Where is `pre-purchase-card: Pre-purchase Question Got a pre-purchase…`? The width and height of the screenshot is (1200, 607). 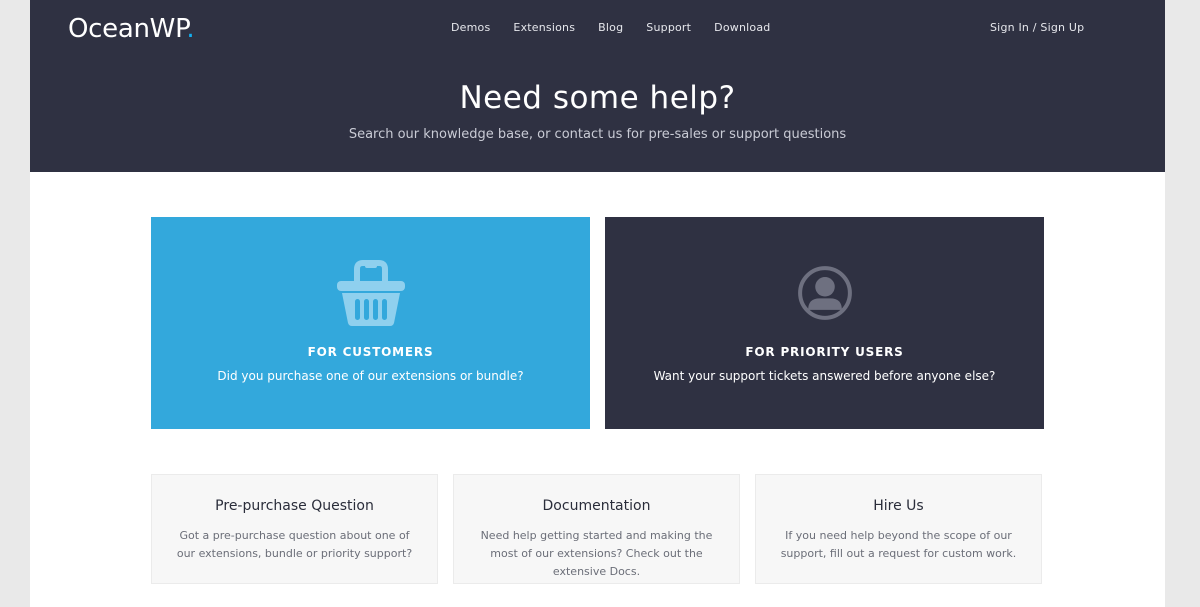 pre-purchase-card: Pre-purchase Question Got a pre-purchase… is located at coordinates (294, 529).